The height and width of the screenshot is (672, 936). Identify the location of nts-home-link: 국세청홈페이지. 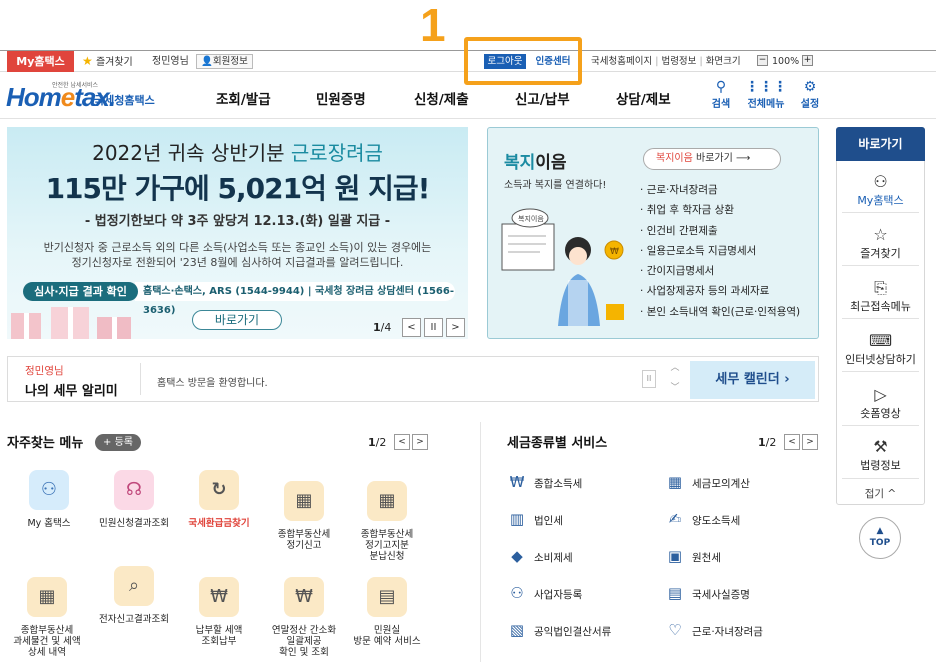
(621, 61).